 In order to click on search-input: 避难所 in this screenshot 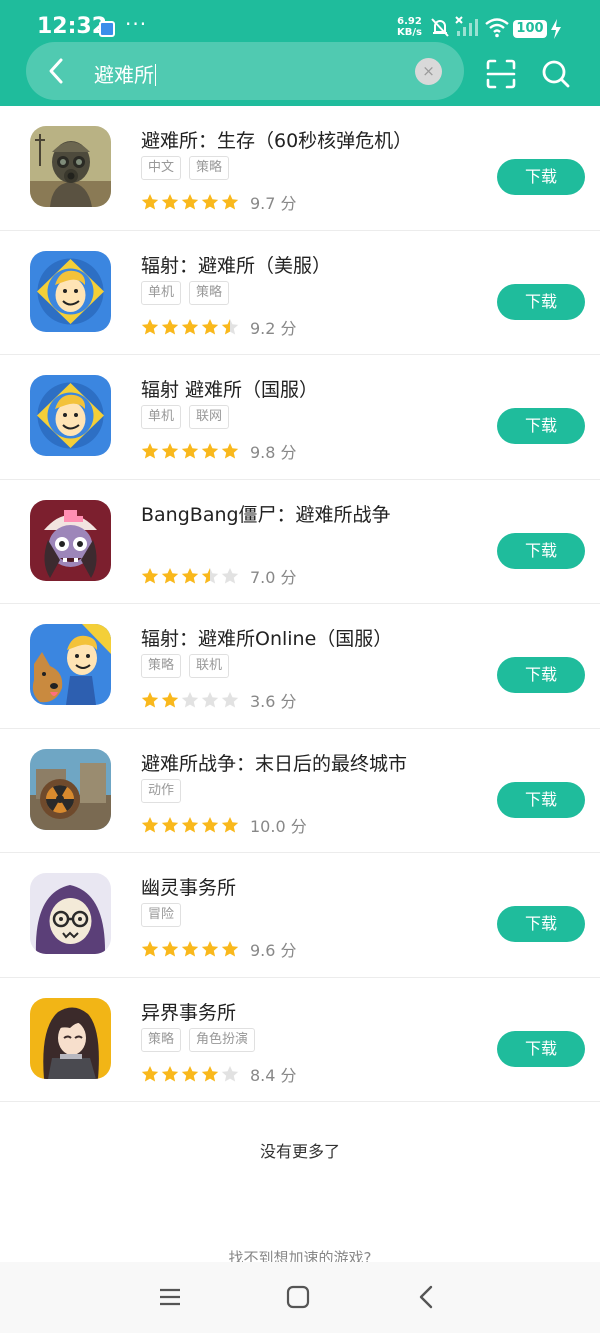, I will do `click(125, 73)`.